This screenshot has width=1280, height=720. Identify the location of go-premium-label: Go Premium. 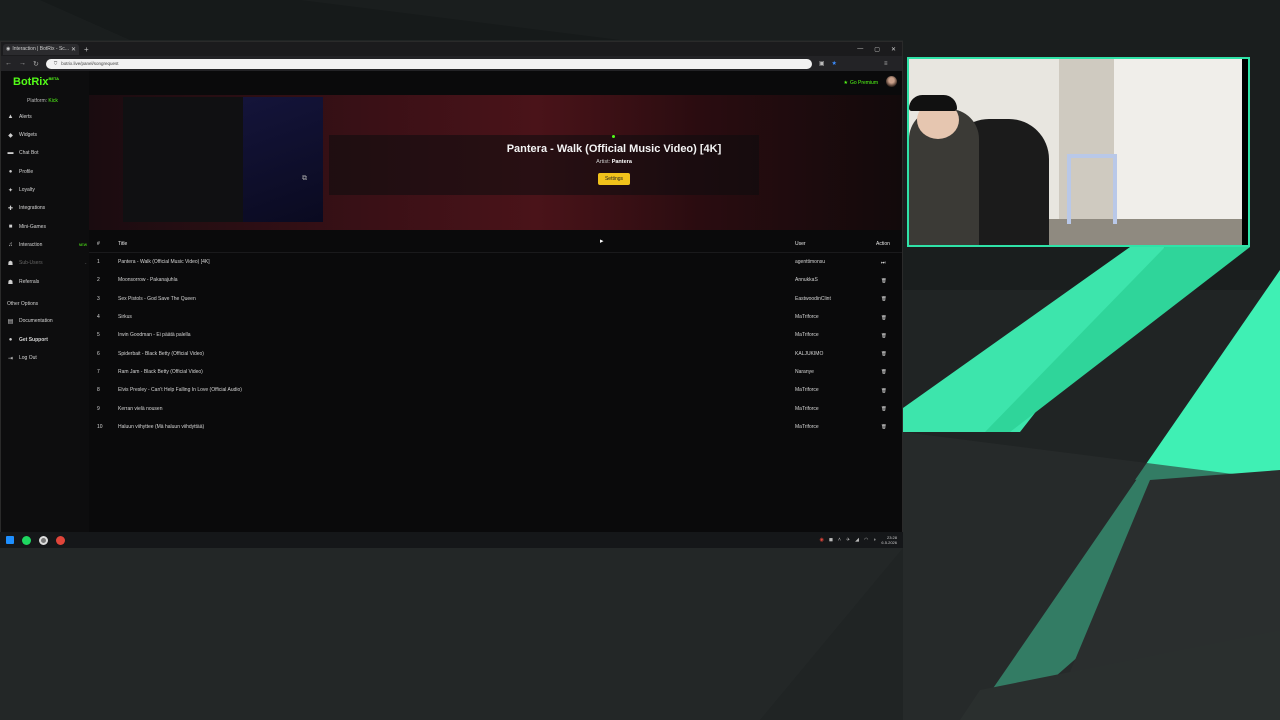
(863, 83).